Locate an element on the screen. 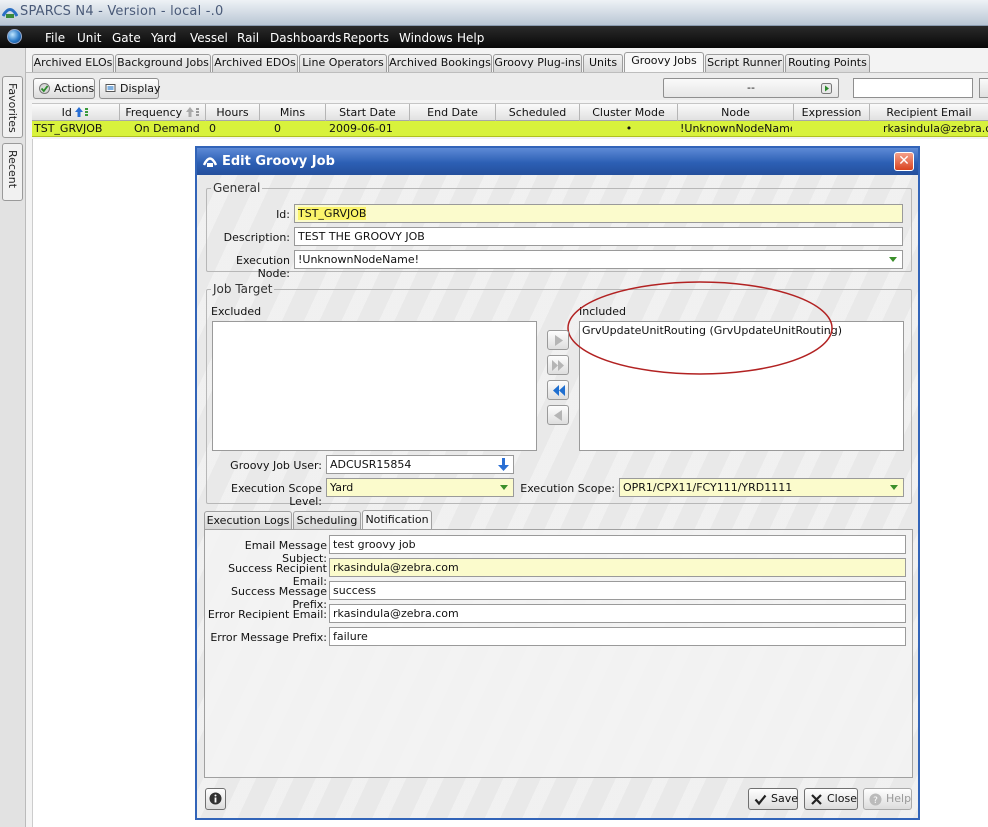  tab-background-jobs: Background Jobs is located at coordinates (163, 63).